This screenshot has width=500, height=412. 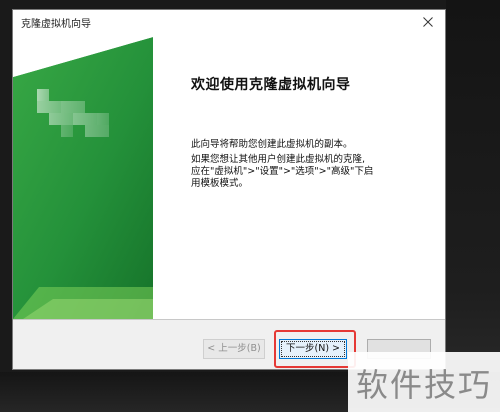 What do you see at coordinates (271, 85) in the screenshot?
I see `wizard-heading: 欢迎使用克隆虚拟机向导` at bounding box center [271, 85].